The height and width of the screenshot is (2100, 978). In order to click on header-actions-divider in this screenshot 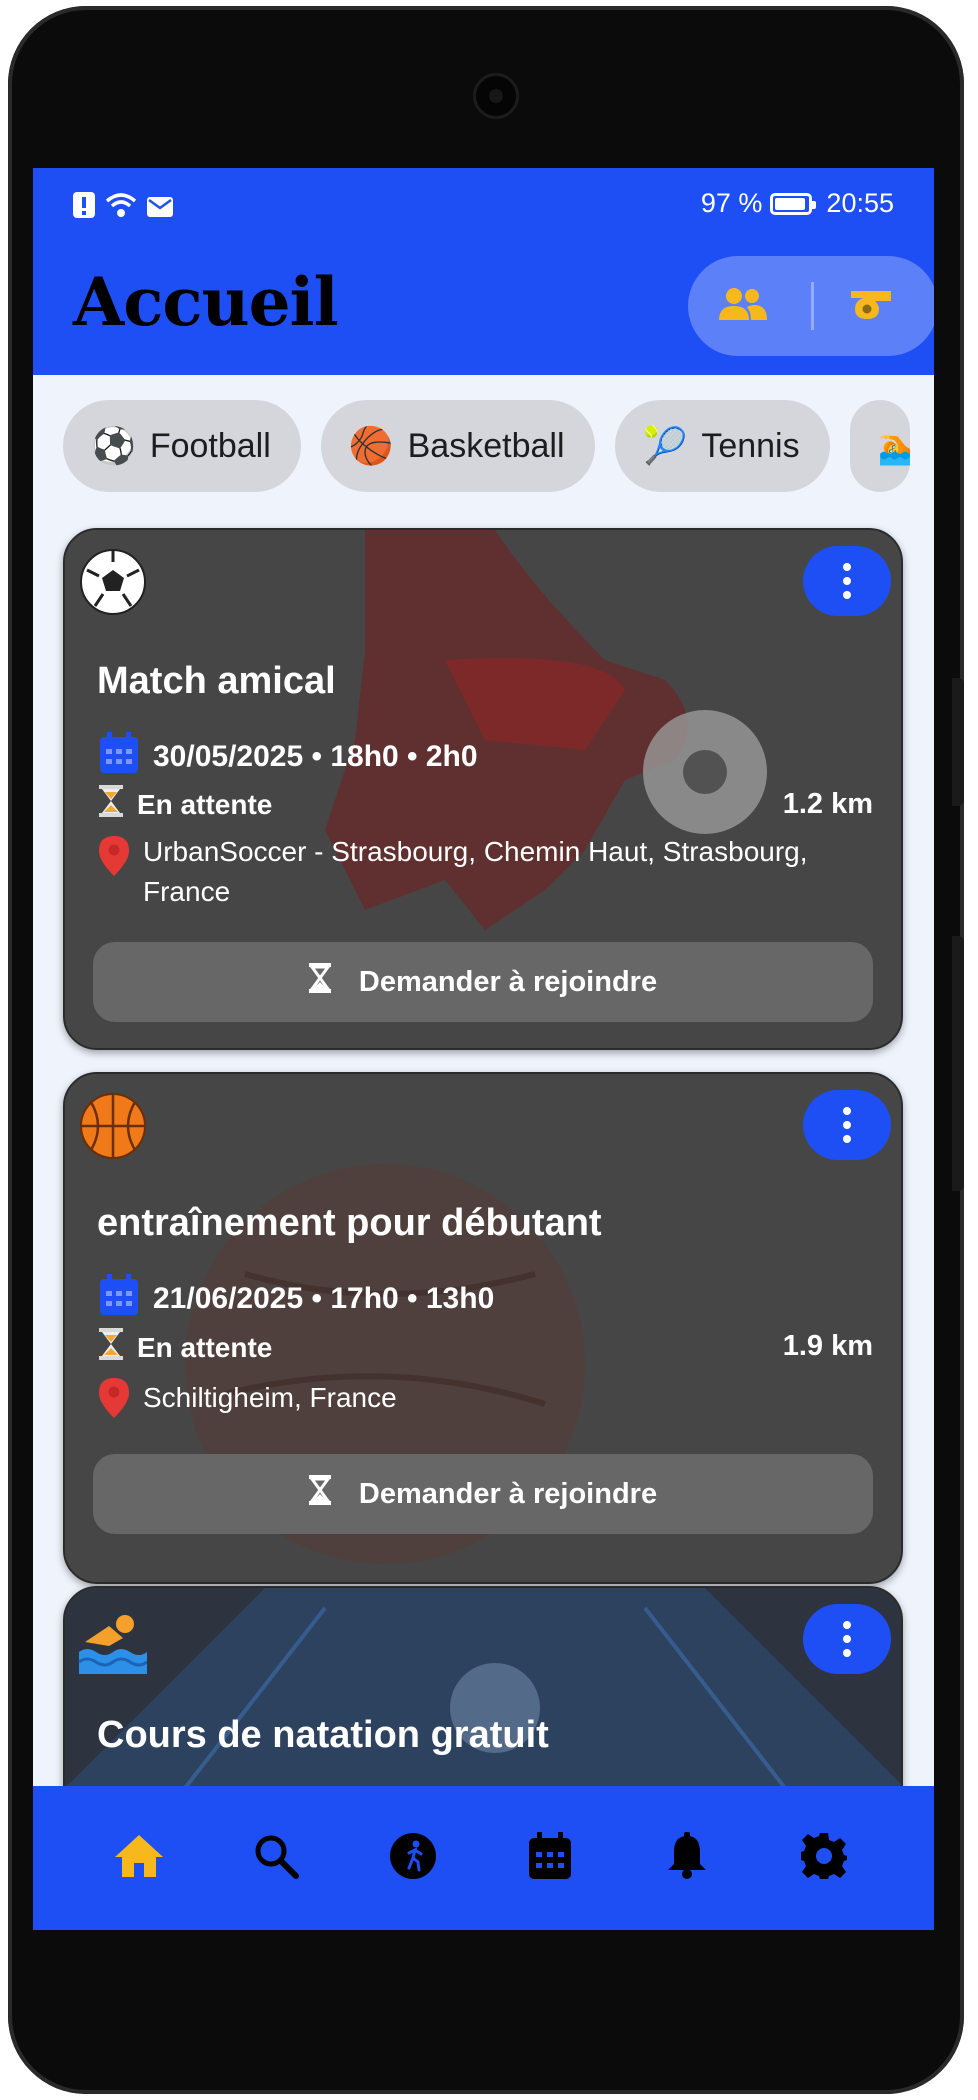, I will do `click(812, 306)`.